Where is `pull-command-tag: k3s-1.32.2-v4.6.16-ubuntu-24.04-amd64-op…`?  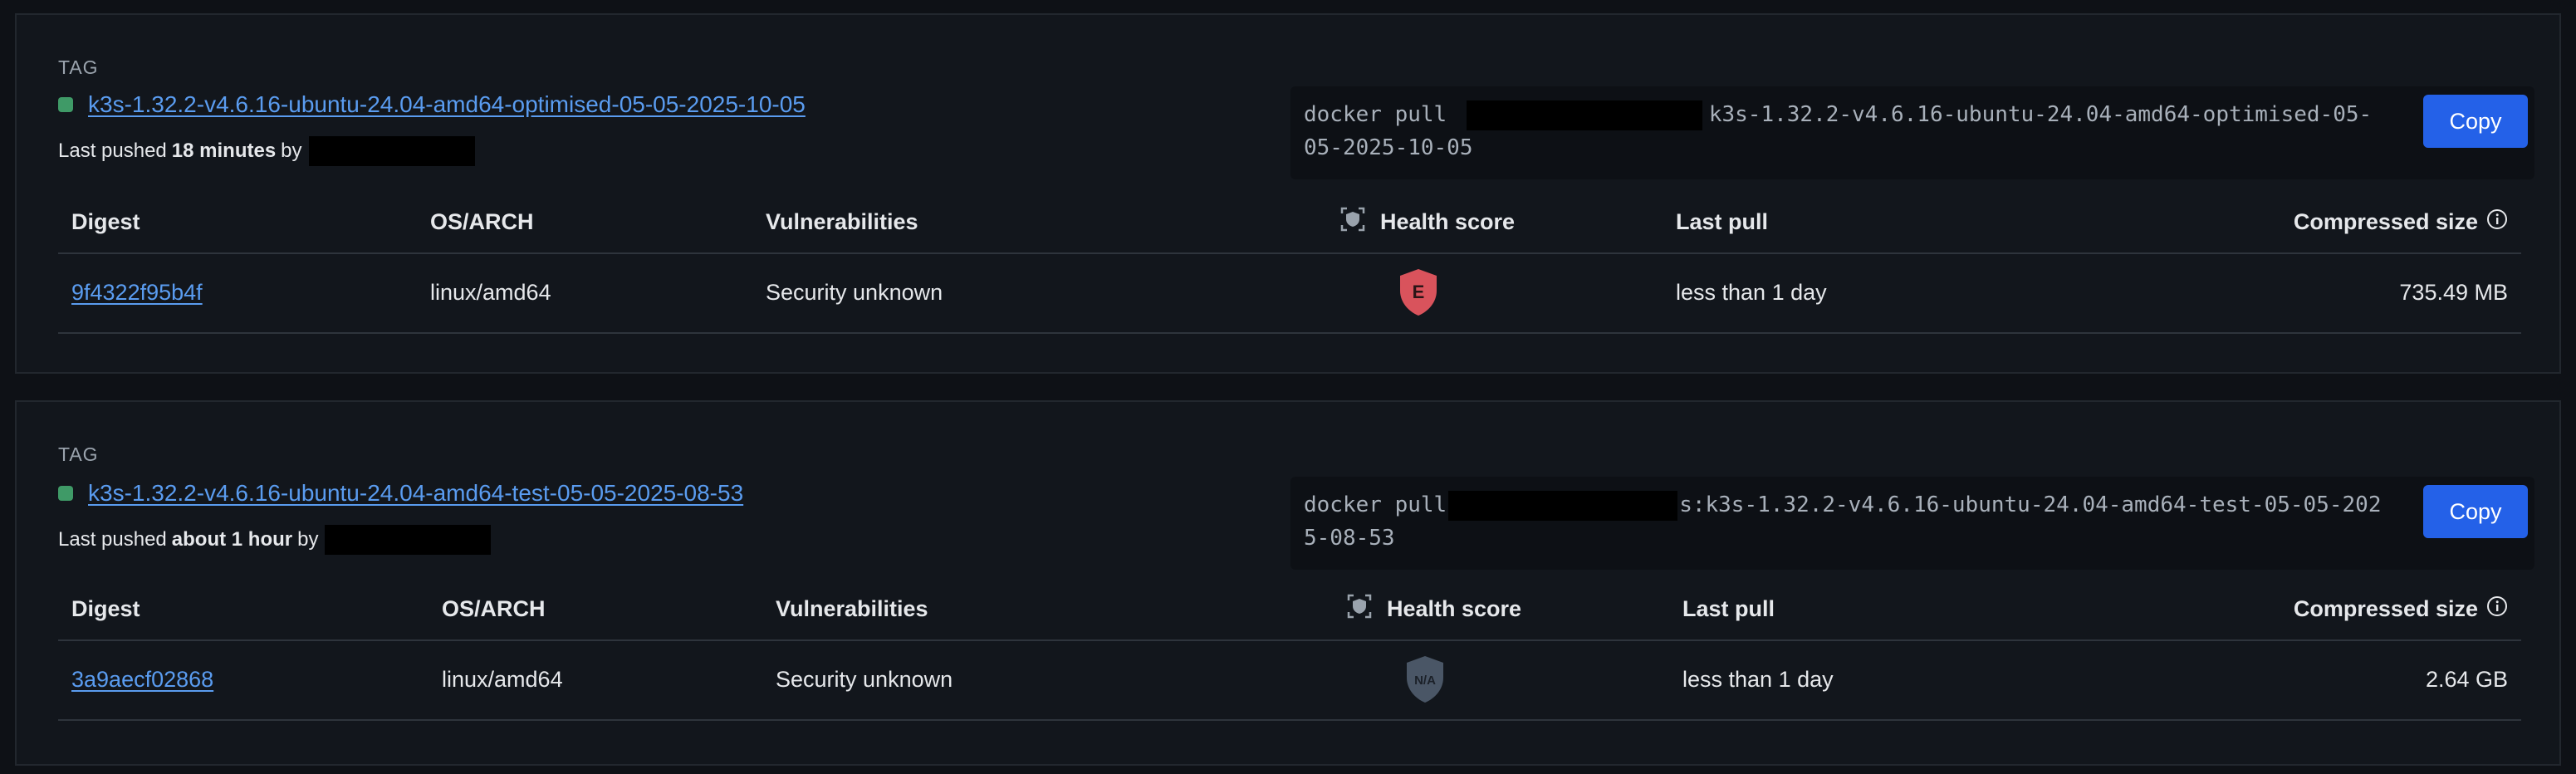 pull-command-tag: k3s-1.32.2-v4.6.16-ubuntu-24.04-amd64-op… is located at coordinates (1839, 131).